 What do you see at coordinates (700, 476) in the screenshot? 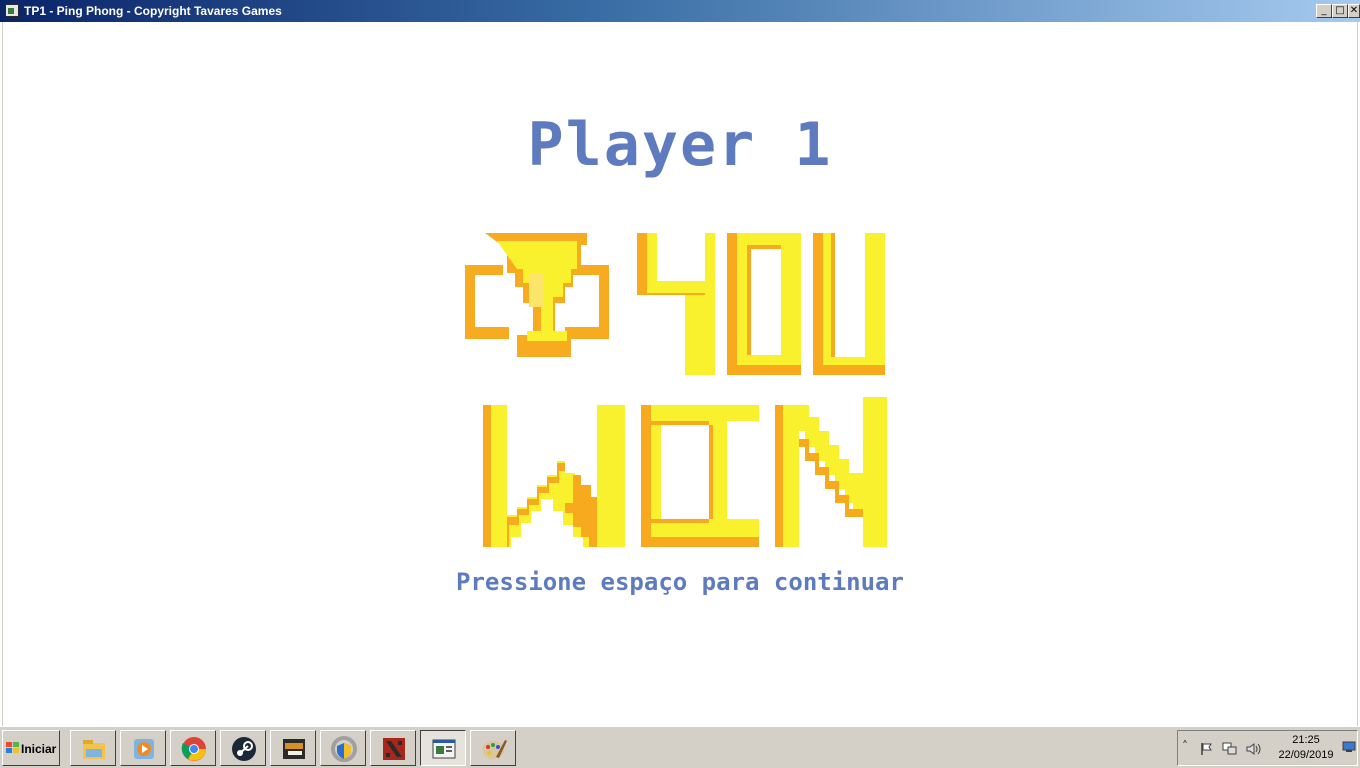
I see `letter-i` at bounding box center [700, 476].